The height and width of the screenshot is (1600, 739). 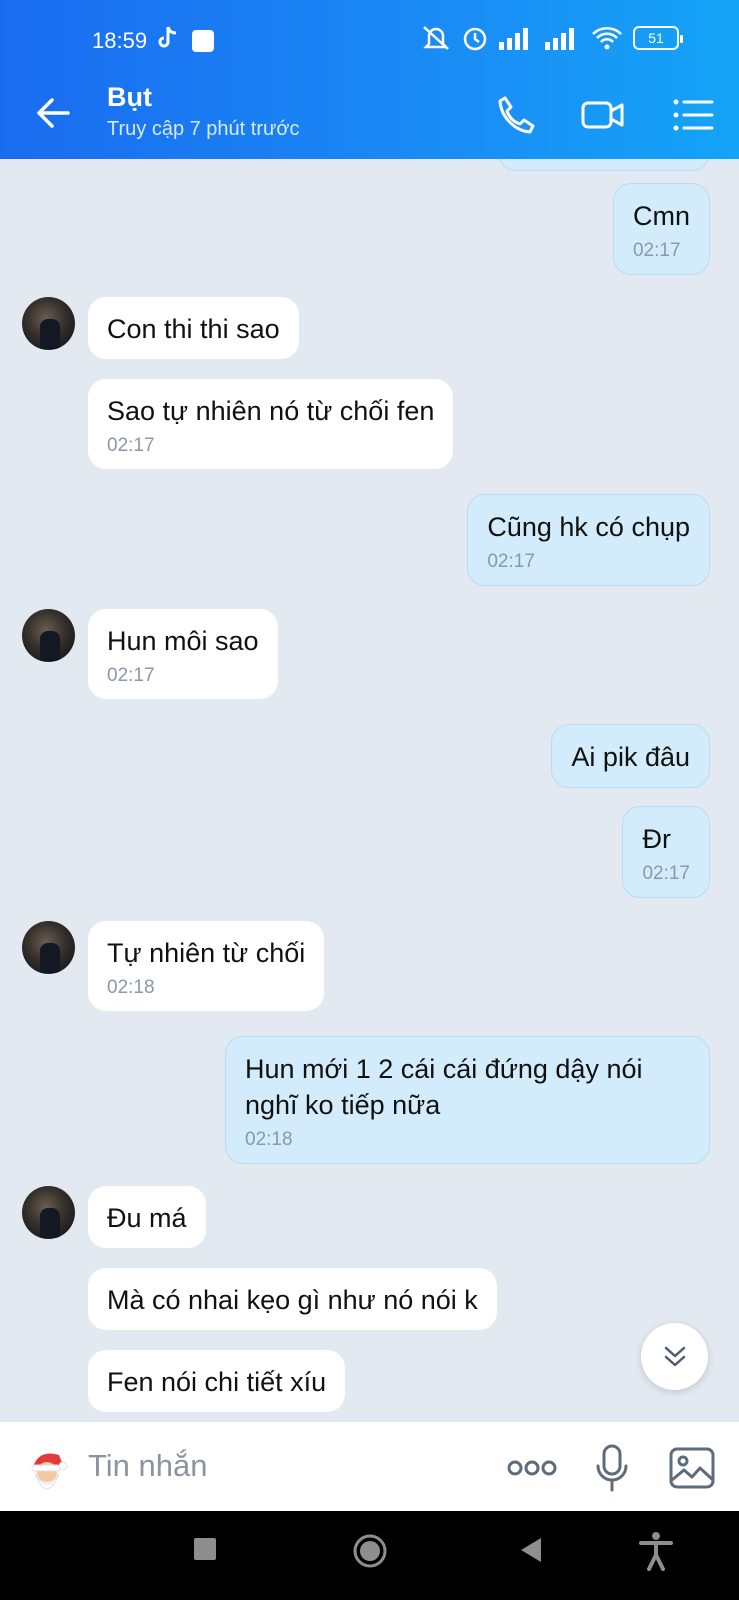 I want to click on santa-sticker-icon, so click(x=47, y=1469).